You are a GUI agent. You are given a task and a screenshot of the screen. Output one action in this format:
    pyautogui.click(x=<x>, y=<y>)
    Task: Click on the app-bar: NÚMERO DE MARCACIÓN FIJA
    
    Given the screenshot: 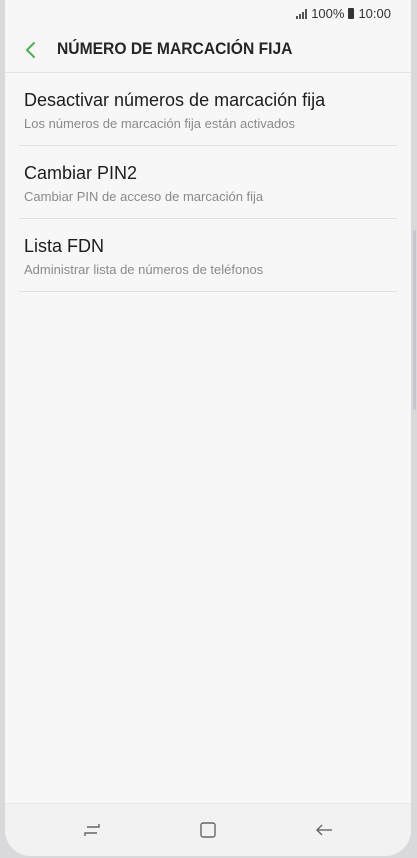 What is the action you would take?
    pyautogui.click(x=208, y=50)
    